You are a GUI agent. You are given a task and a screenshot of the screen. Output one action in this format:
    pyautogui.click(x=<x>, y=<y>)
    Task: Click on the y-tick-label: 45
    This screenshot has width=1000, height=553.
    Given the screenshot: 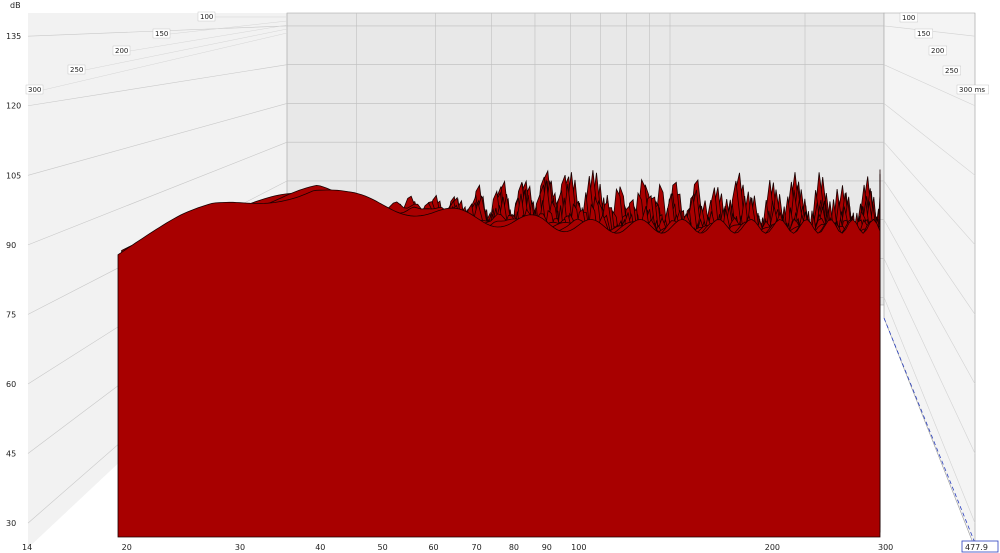 What is the action you would take?
    pyautogui.click(x=11, y=454)
    